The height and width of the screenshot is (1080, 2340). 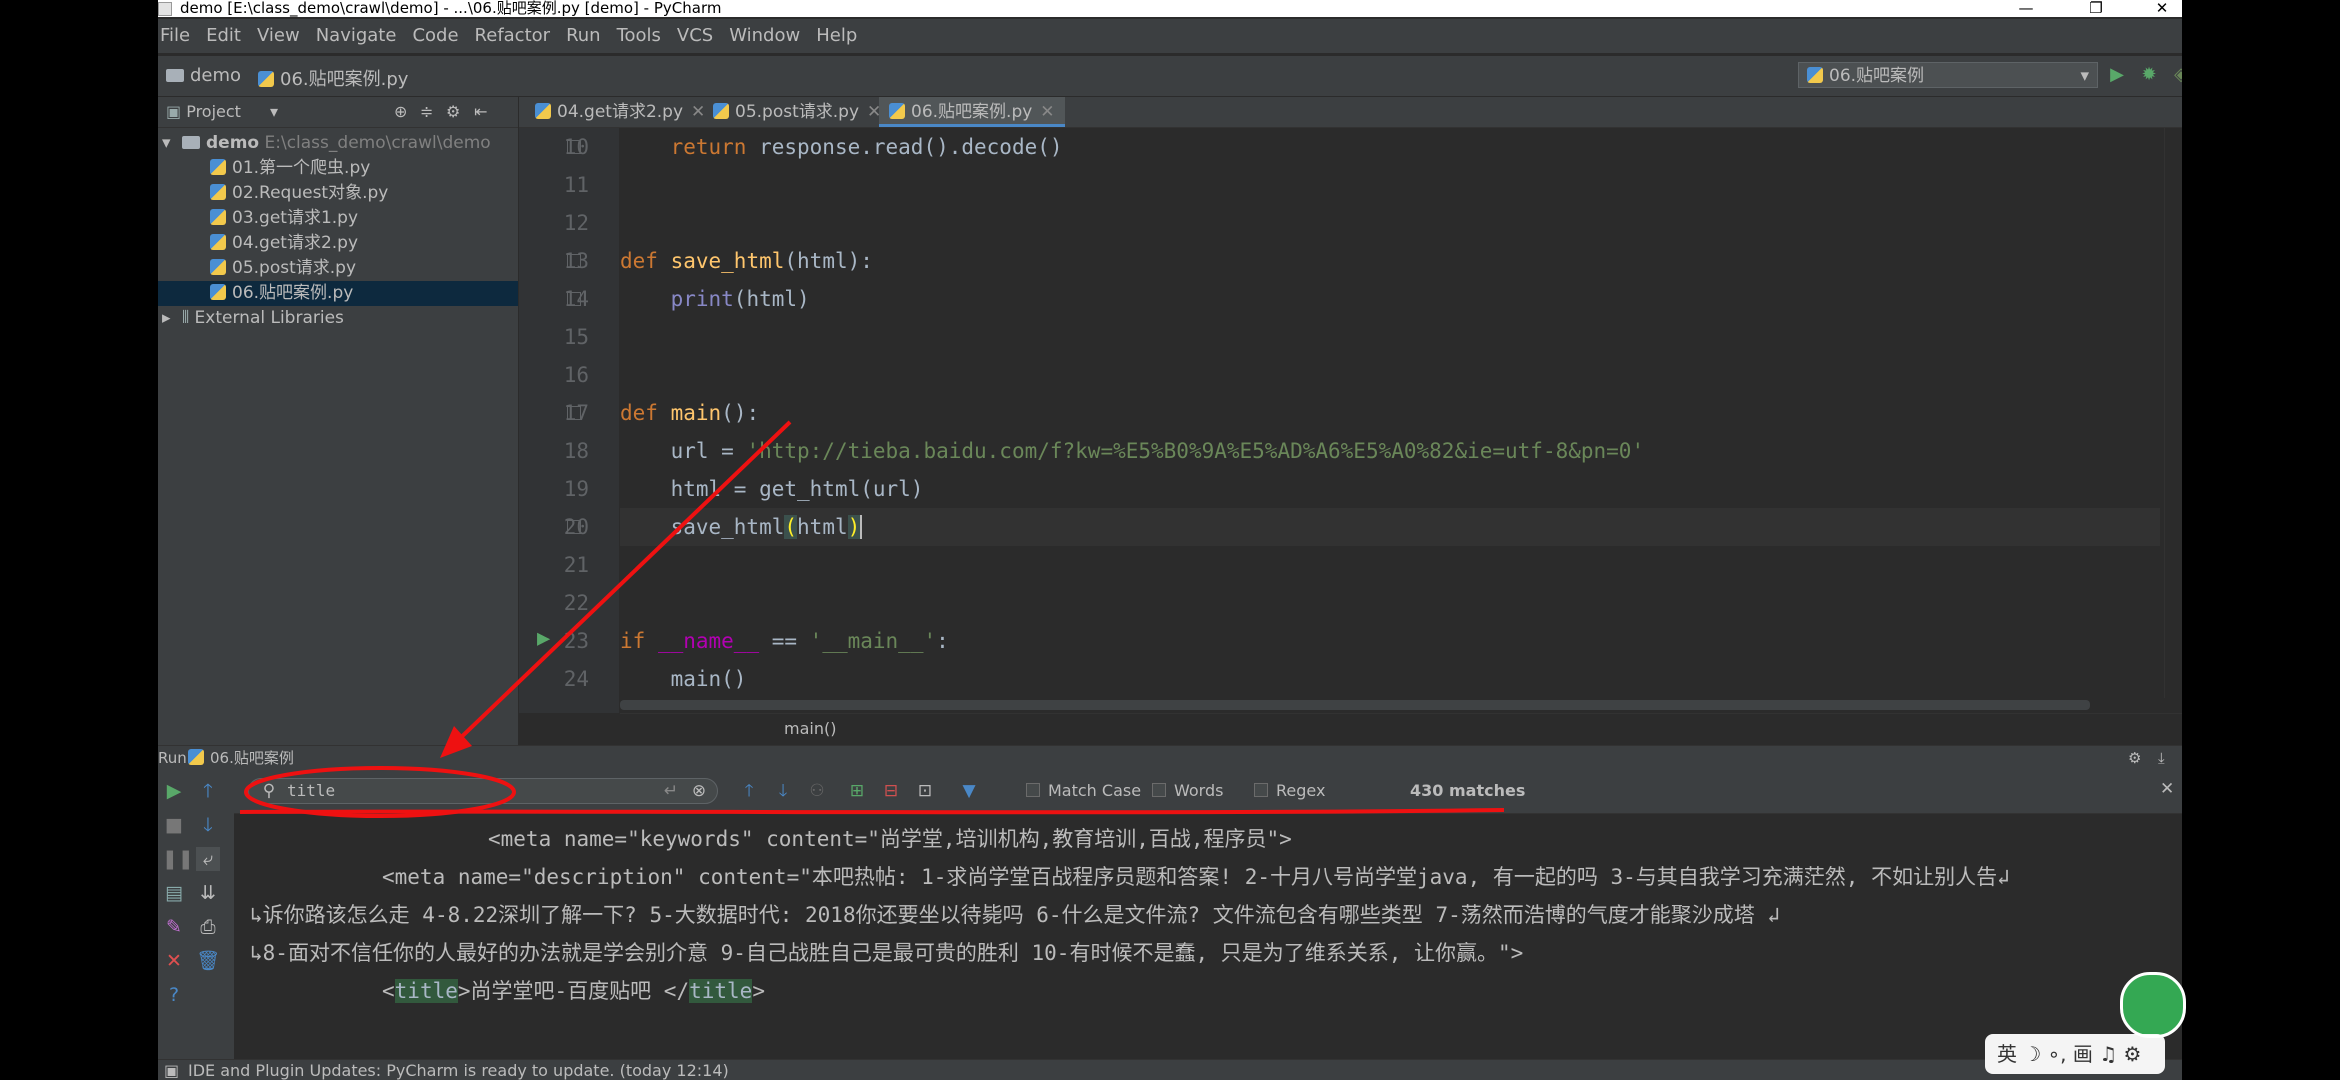 I want to click on hide-panel-icon: ⤓, so click(x=2161, y=758).